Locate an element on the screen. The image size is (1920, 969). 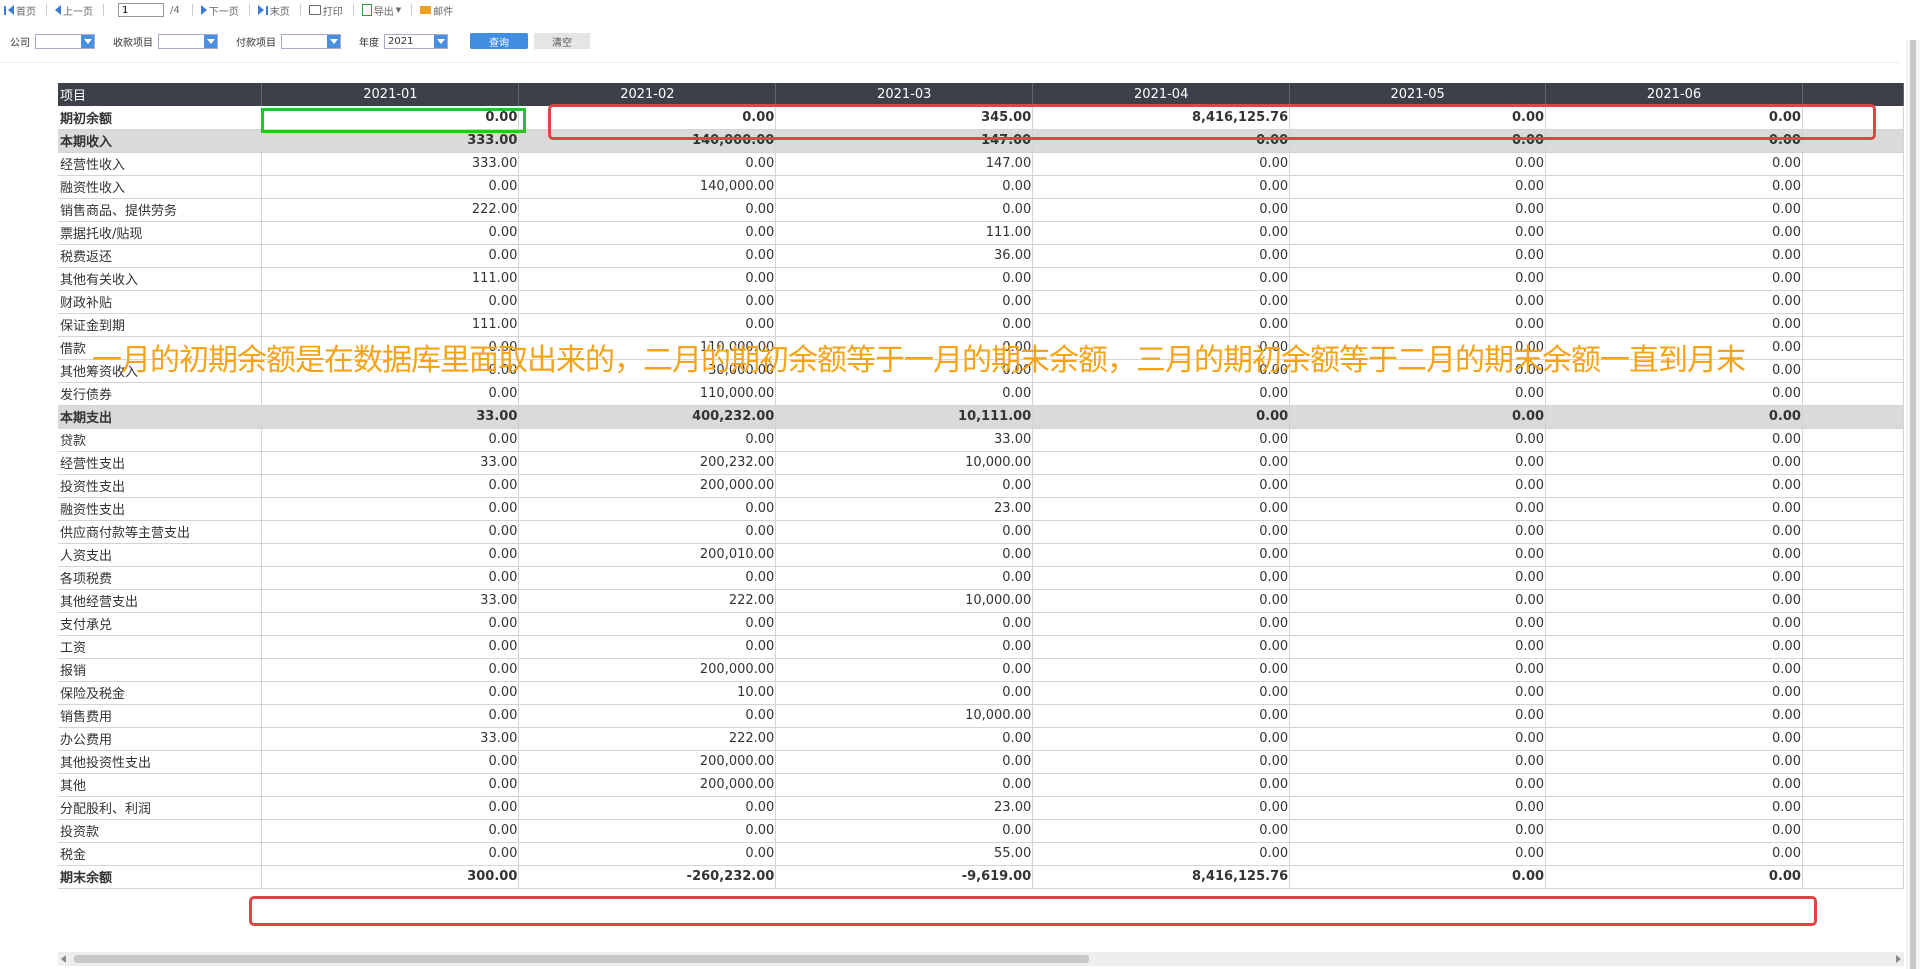
filter-bar: 公司 收款项目 付款项目 年度 2021 查询 清空 is located at coordinates (295, 41).